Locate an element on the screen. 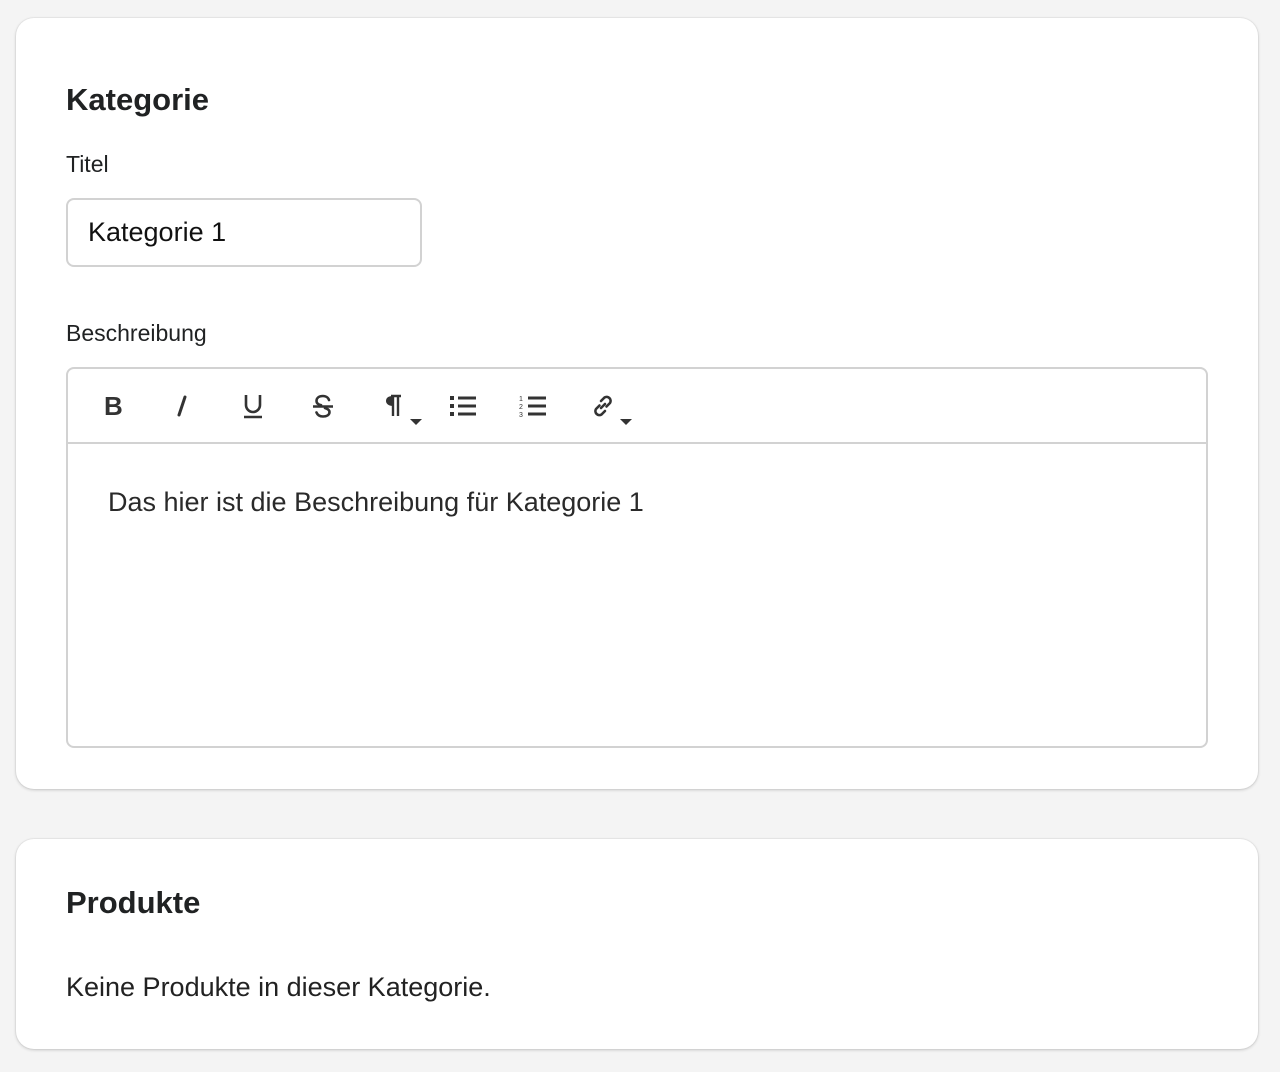  svg-text: 1 is located at coordinates (521, 399).